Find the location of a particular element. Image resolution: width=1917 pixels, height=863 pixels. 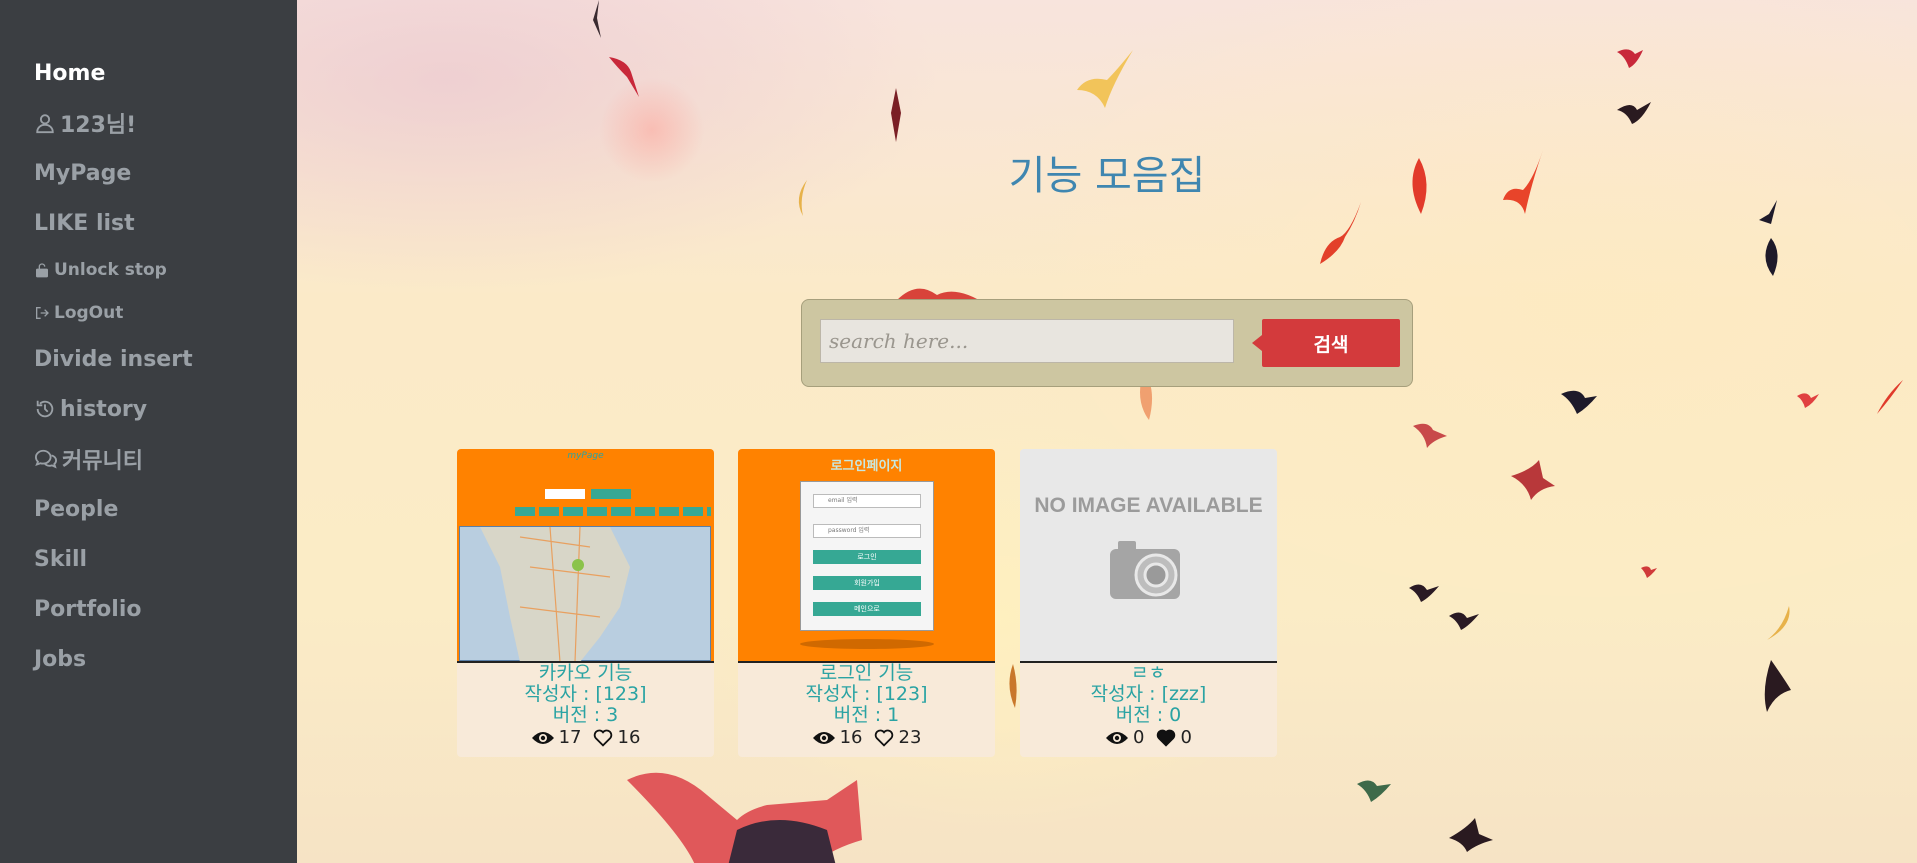

thumbnail-button: 로그인 is located at coordinates (867, 557).